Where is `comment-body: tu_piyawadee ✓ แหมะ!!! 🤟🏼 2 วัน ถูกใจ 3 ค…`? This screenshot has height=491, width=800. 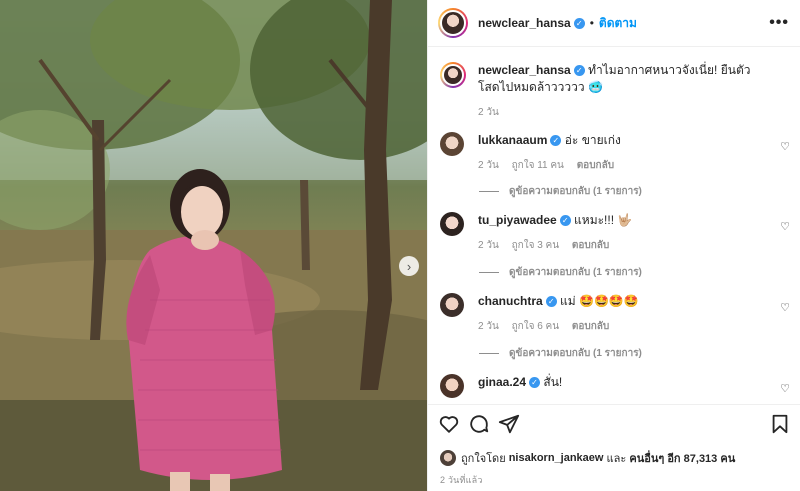
comment-body: tu_piyawadee ✓ แหมะ!!! 🤟🏼 2 วัน ถูกใจ 3 ค… is located at coordinates (623, 233).